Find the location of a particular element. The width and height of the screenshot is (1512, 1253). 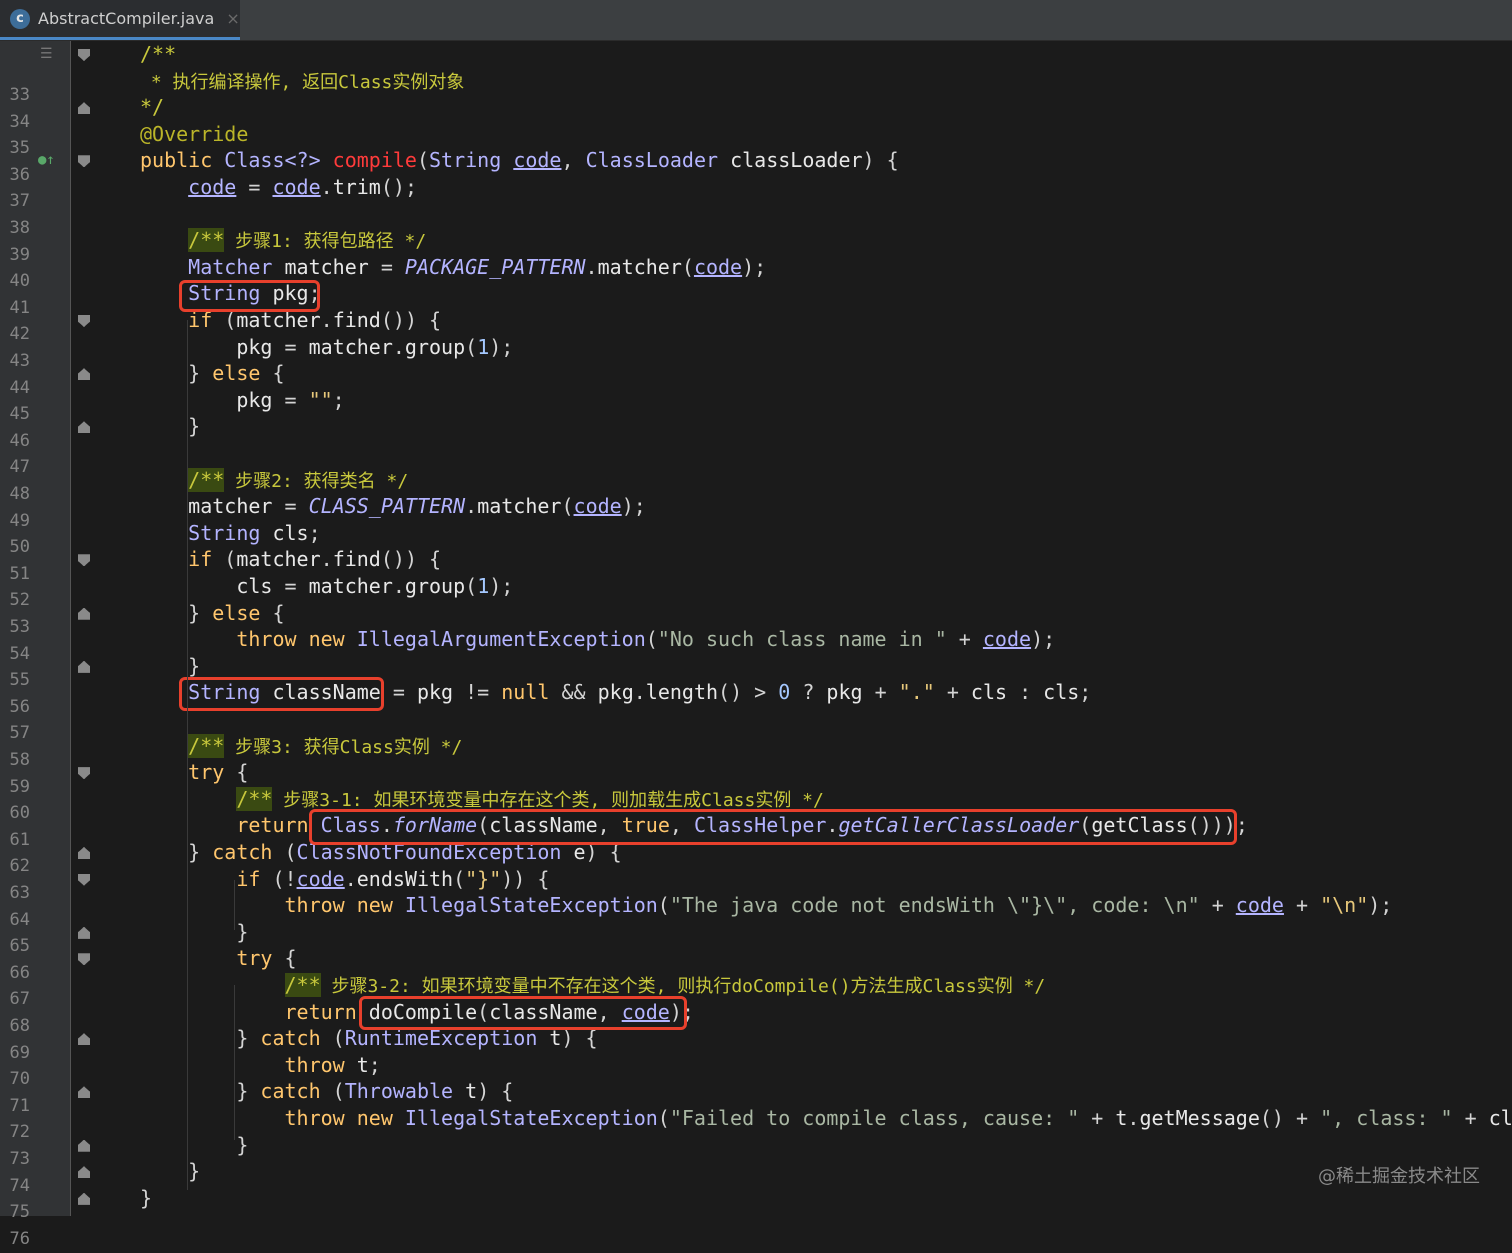

code-token: clas is located at coordinates (1500, 1118).